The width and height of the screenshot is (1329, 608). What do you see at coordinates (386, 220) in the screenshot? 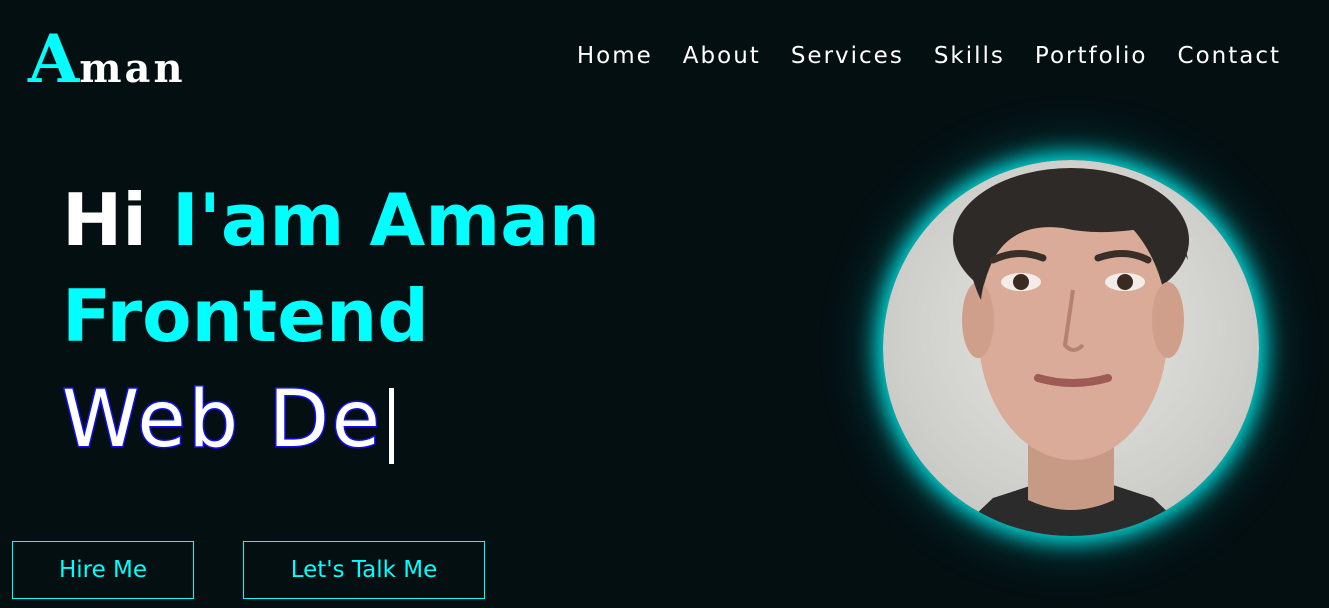
I see `hero-name: I'am Aman` at bounding box center [386, 220].